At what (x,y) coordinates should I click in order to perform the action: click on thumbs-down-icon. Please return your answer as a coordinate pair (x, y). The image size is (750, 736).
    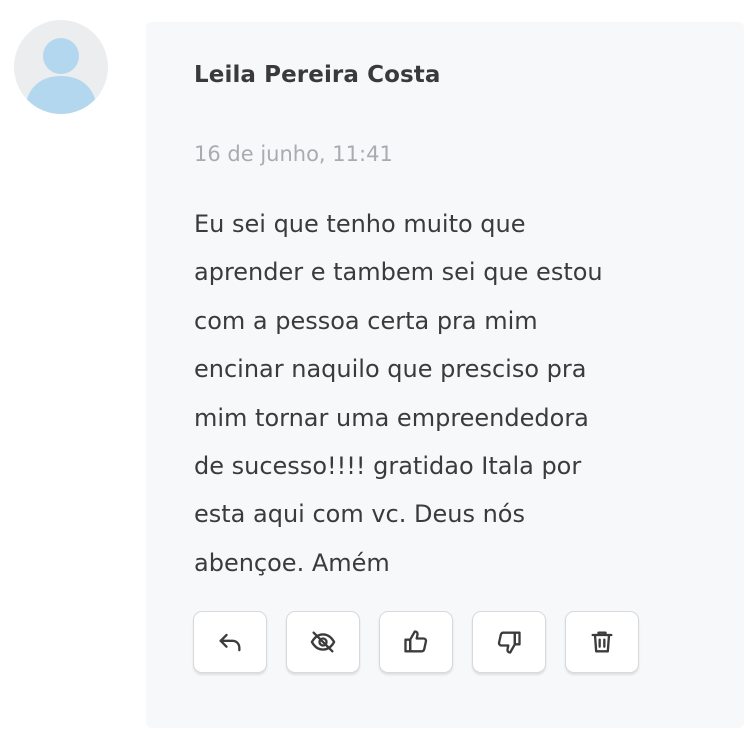
    Looking at the image, I should click on (509, 642).